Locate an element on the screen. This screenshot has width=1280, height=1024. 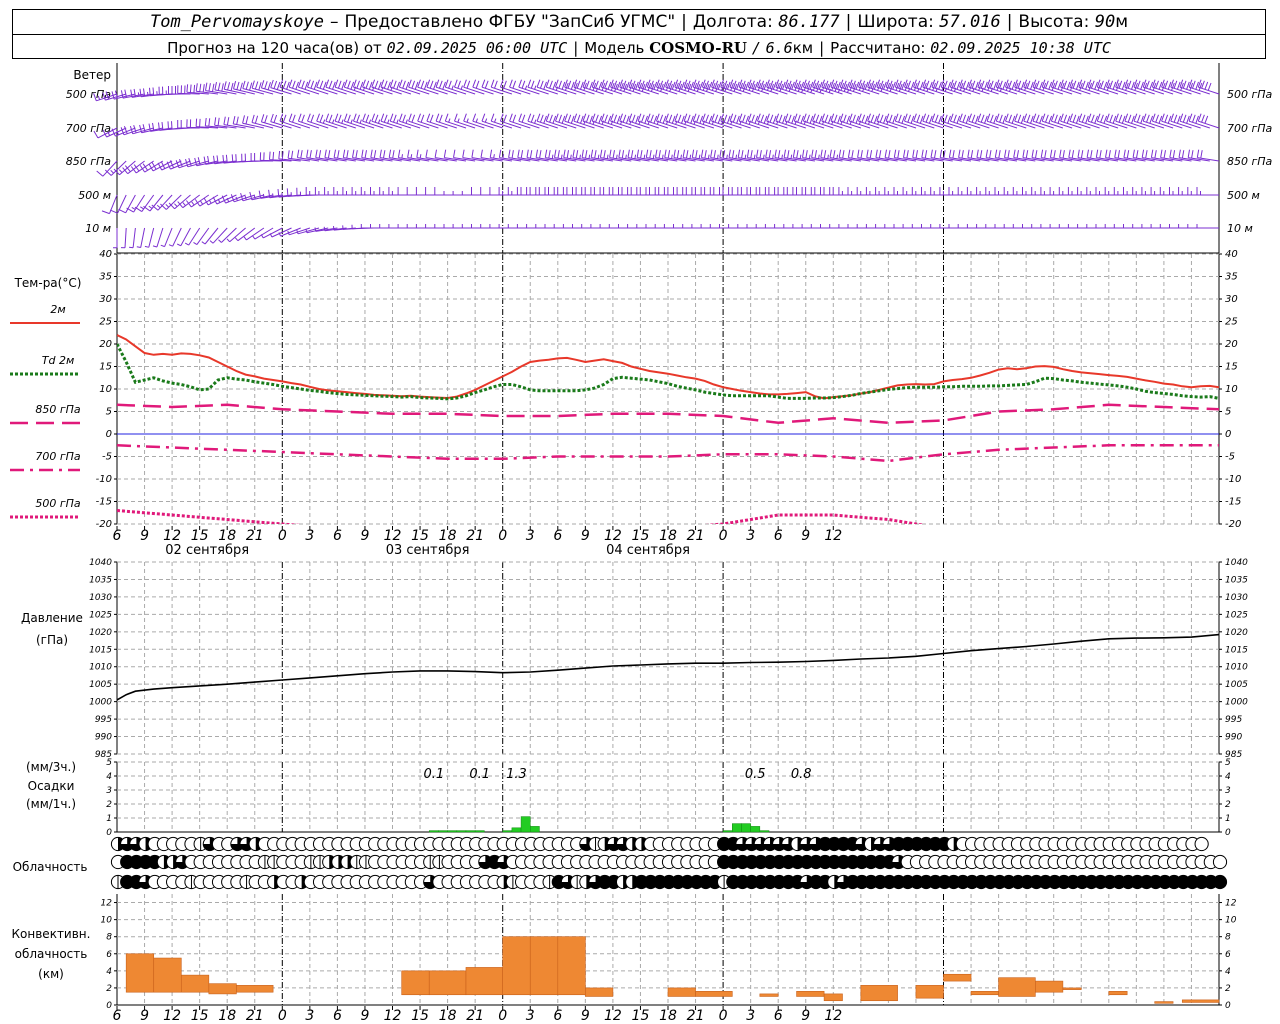
temp-tick-label-left: 10 is located at coordinates (105, 389).